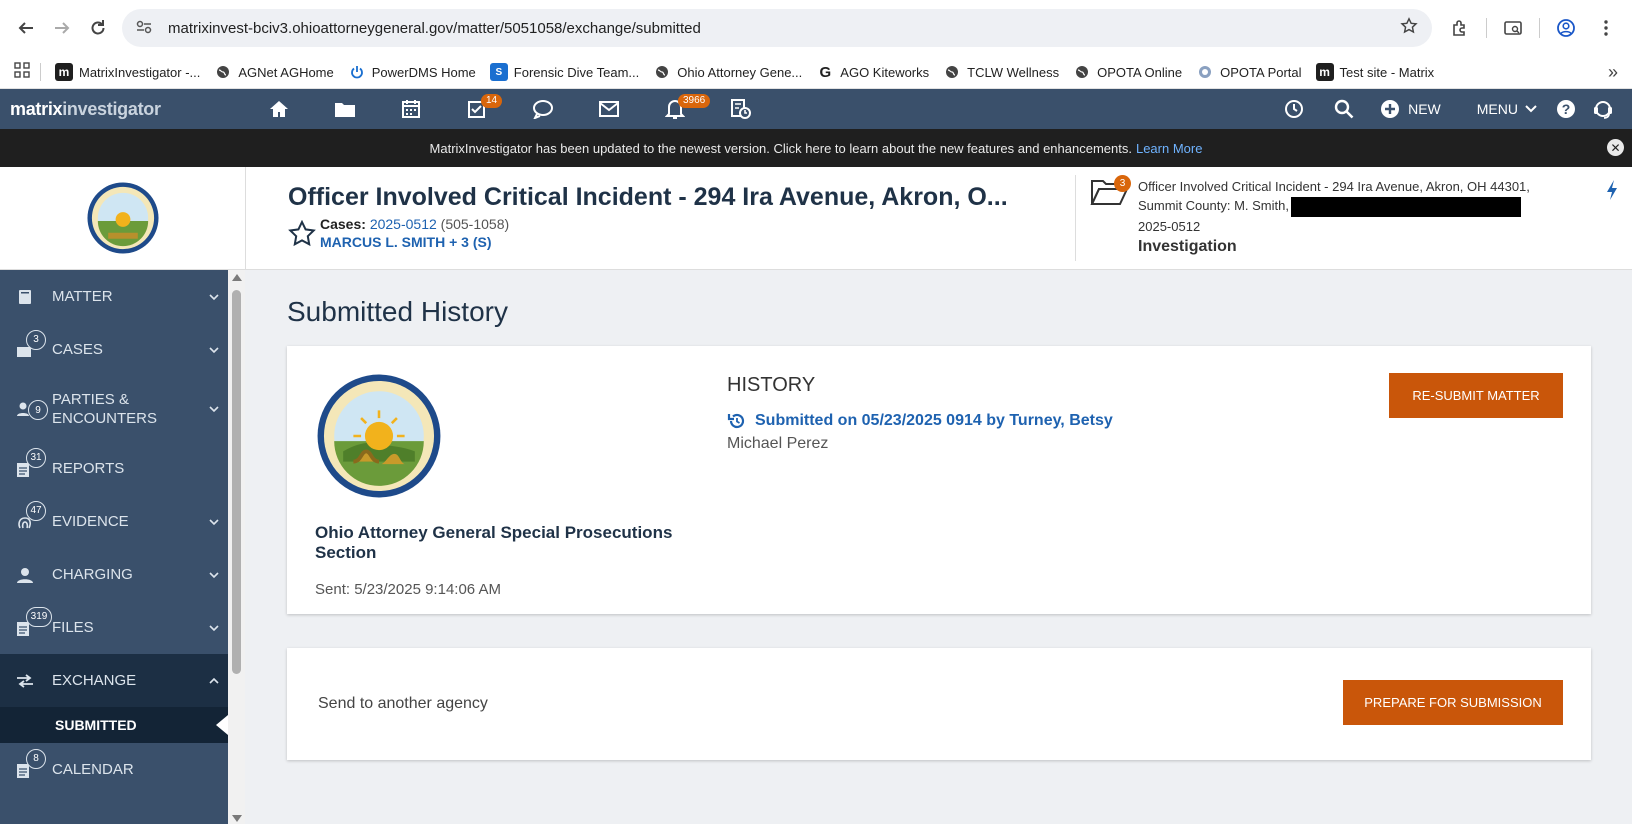 The height and width of the screenshot is (824, 1632). I want to click on extensions-icon, so click(1460, 28).